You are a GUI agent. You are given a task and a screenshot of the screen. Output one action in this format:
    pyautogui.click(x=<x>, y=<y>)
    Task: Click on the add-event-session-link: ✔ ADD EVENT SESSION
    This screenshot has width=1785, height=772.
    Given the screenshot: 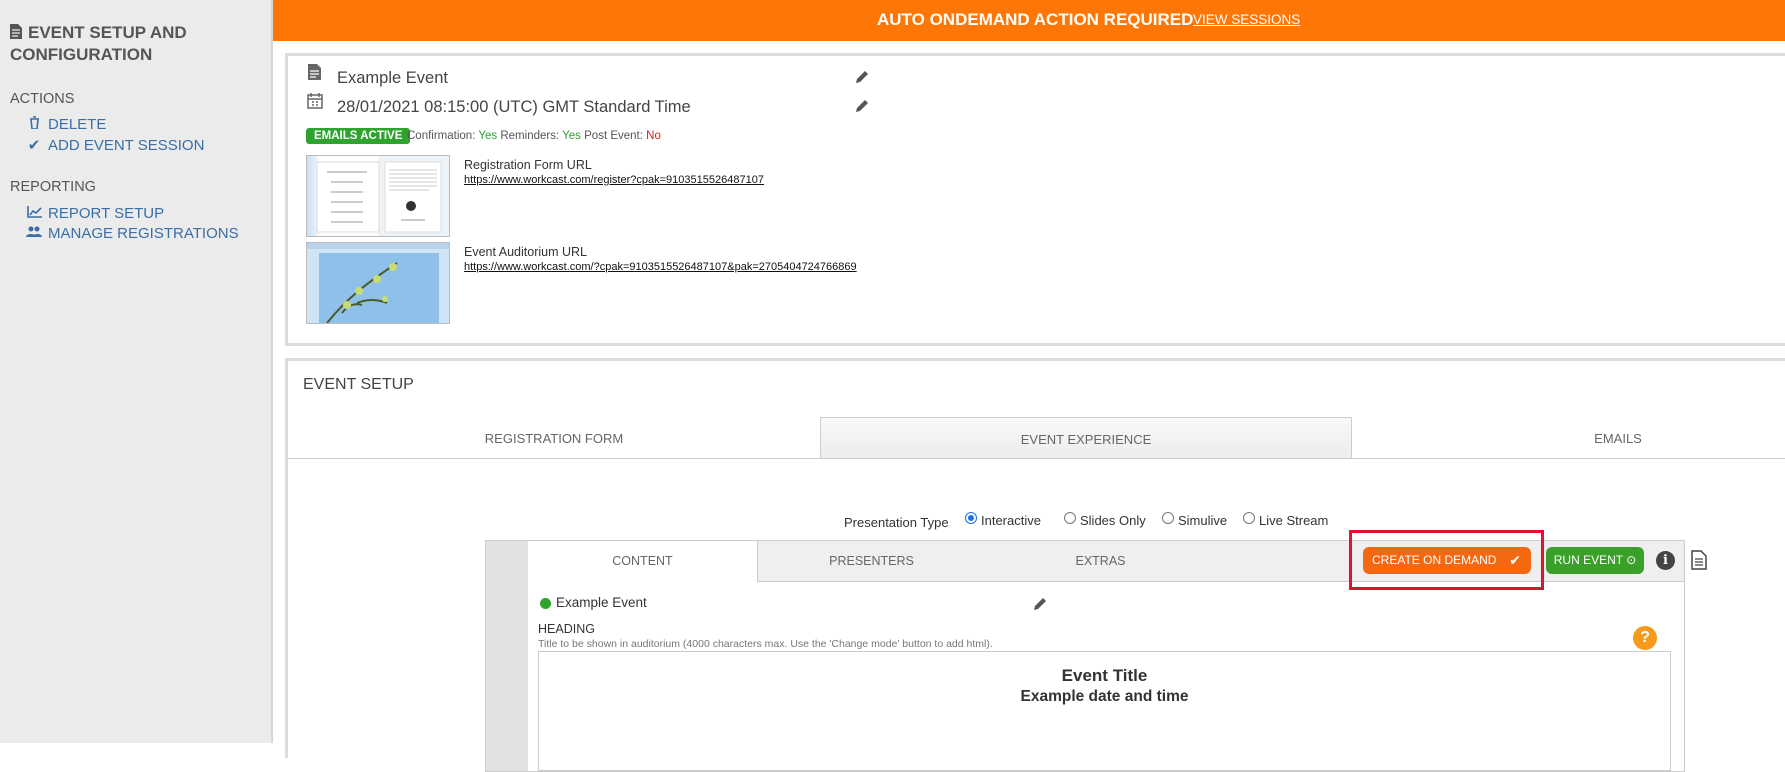 What is the action you would take?
    pyautogui.click(x=115, y=145)
    